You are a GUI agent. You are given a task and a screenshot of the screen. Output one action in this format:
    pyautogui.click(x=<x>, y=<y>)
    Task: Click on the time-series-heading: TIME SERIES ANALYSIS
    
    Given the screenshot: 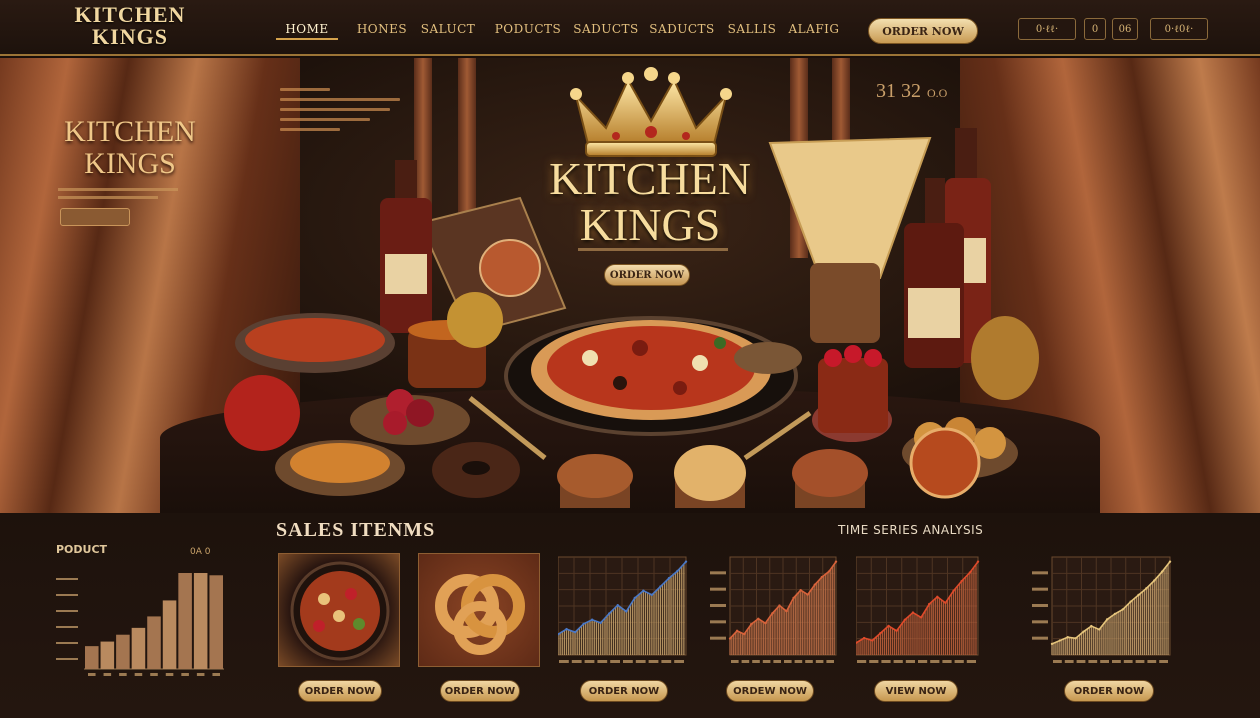 What is the action you would take?
    pyautogui.click(x=911, y=530)
    